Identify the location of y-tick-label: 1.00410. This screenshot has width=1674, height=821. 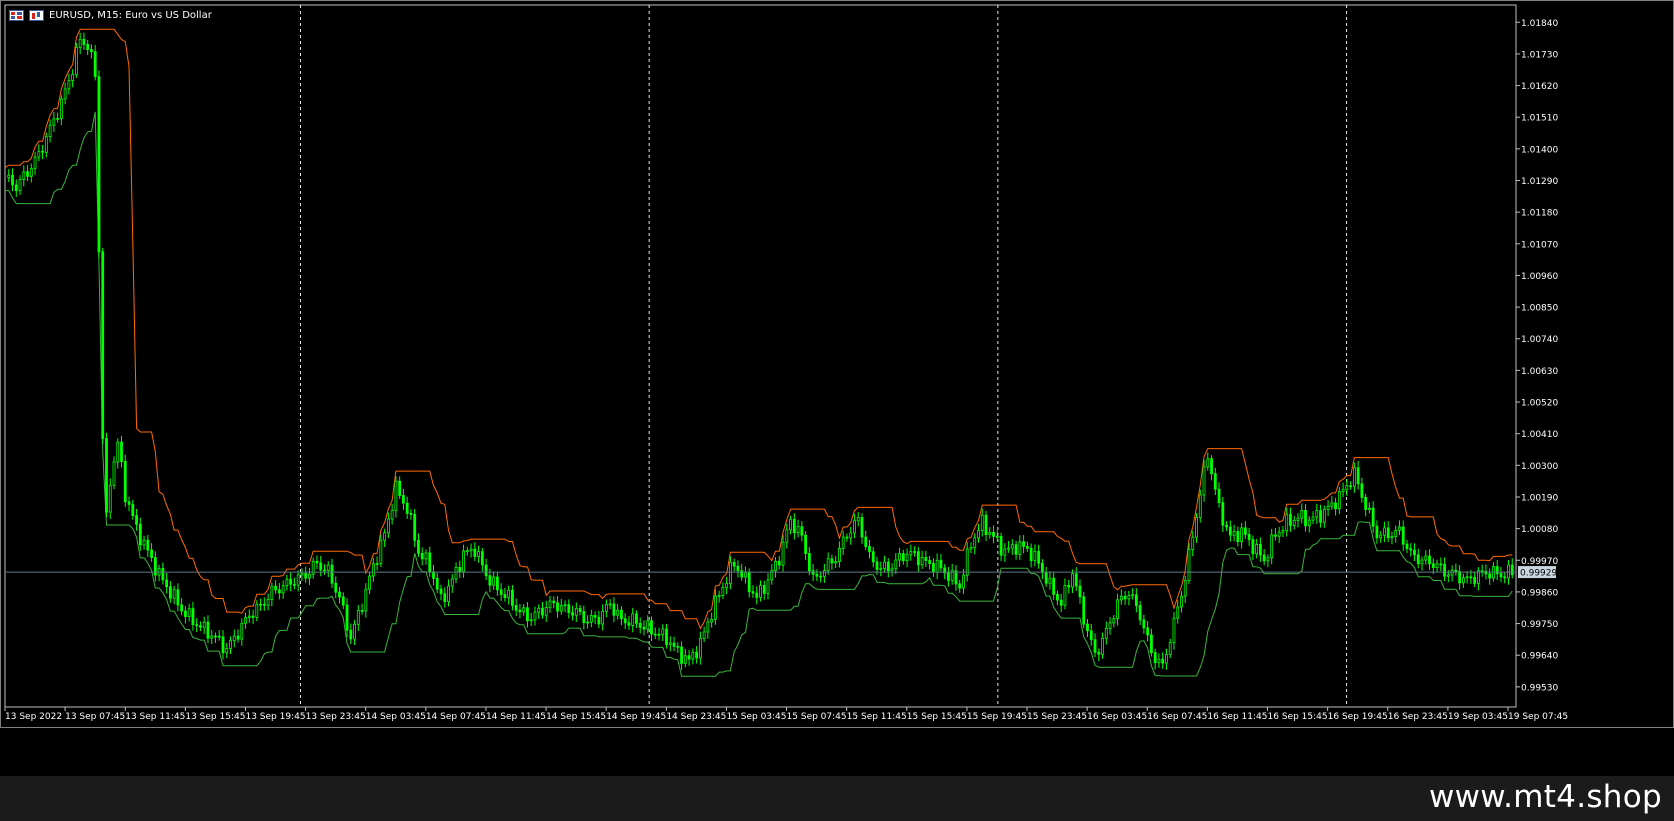
(1539, 435).